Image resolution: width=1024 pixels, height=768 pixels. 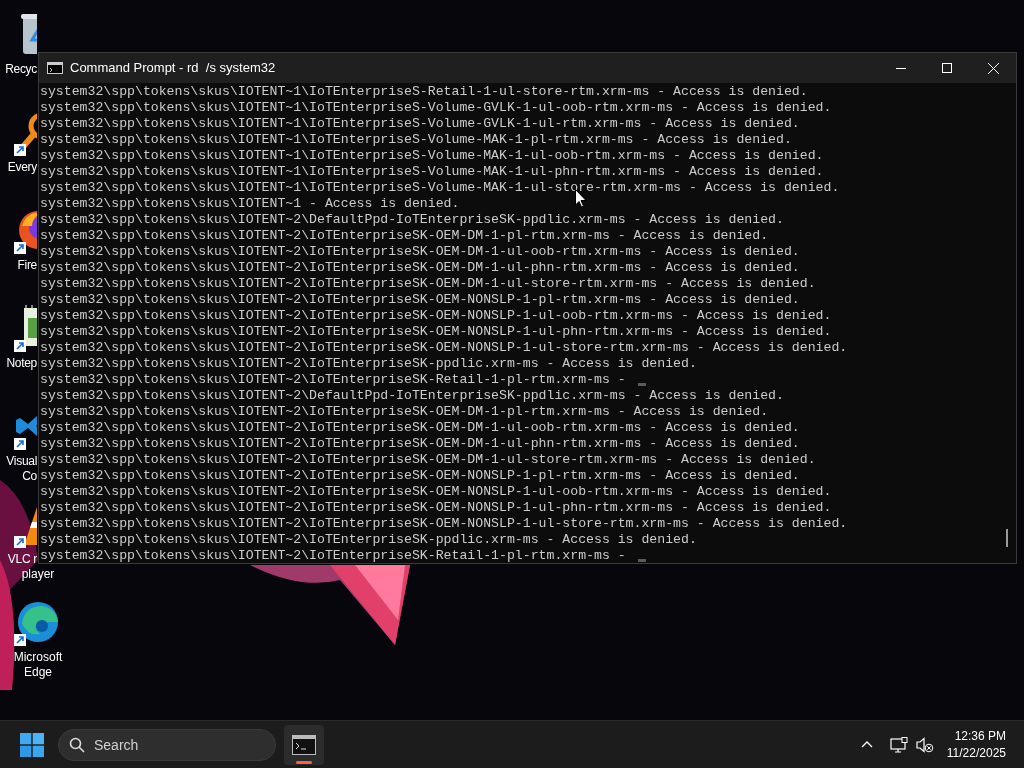 What do you see at coordinates (432, 172) in the screenshot?
I see `console-line: system32\spp\tokens\skus\IOTENT~1\IoTEnterpriseS-Volume-MAK-1-ul-phn-rtm.xrm-ms - Access is denied.` at bounding box center [432, 172].